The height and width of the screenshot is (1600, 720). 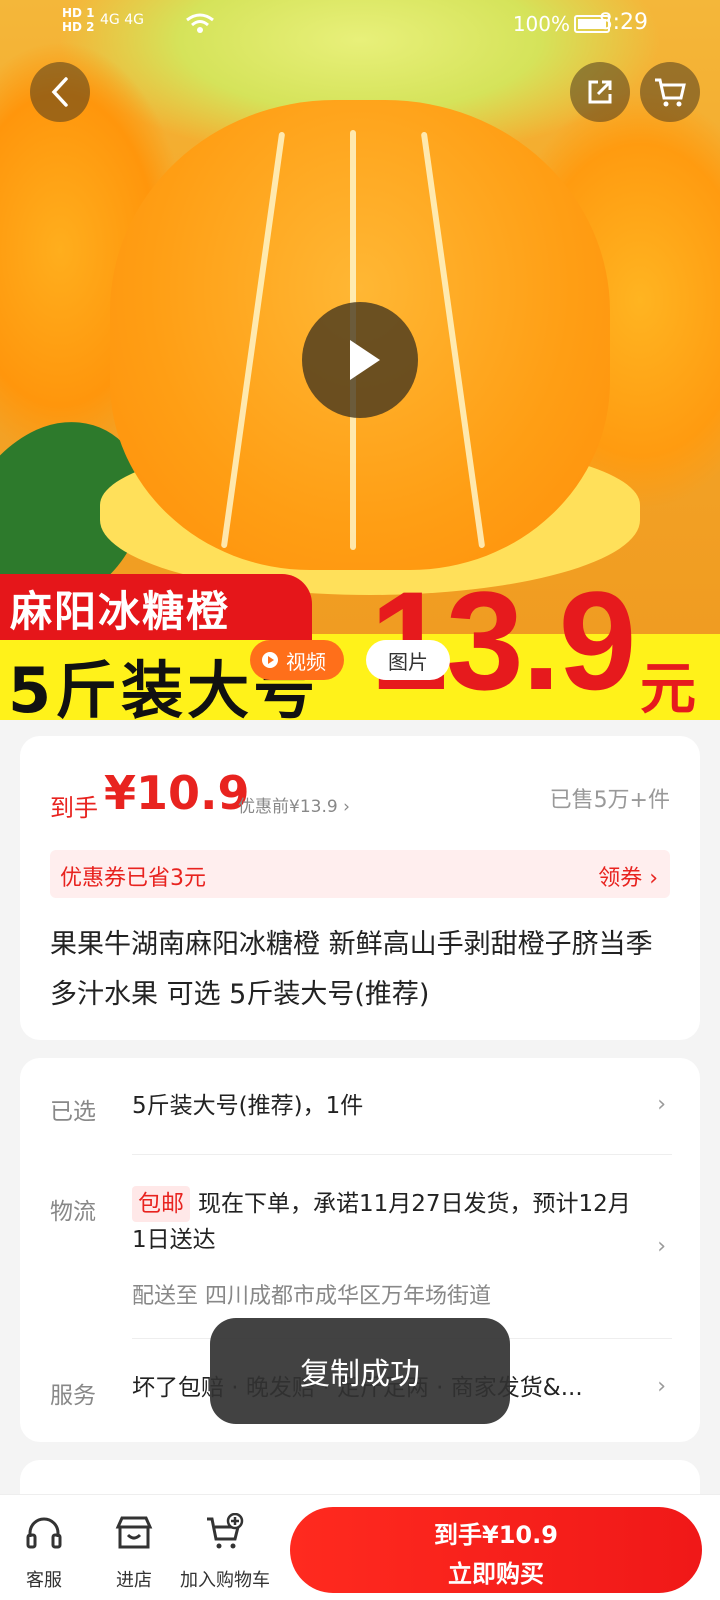 What do you see at coordinates (73, 1112) in the screenshot?
I see `selected-label: 已选` at bounding box center [73, 1112].